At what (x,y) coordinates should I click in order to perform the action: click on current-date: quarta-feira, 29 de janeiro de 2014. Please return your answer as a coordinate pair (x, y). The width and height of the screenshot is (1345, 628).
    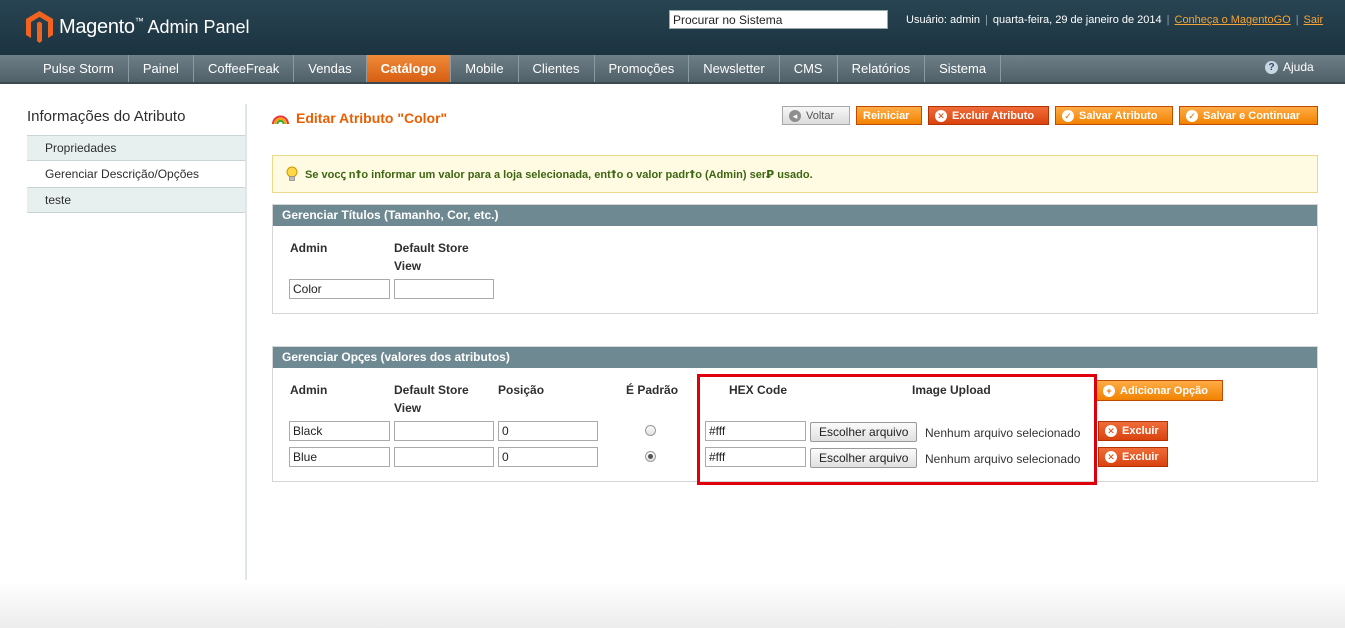
    Looking at the image, I should click on (1077, 20).